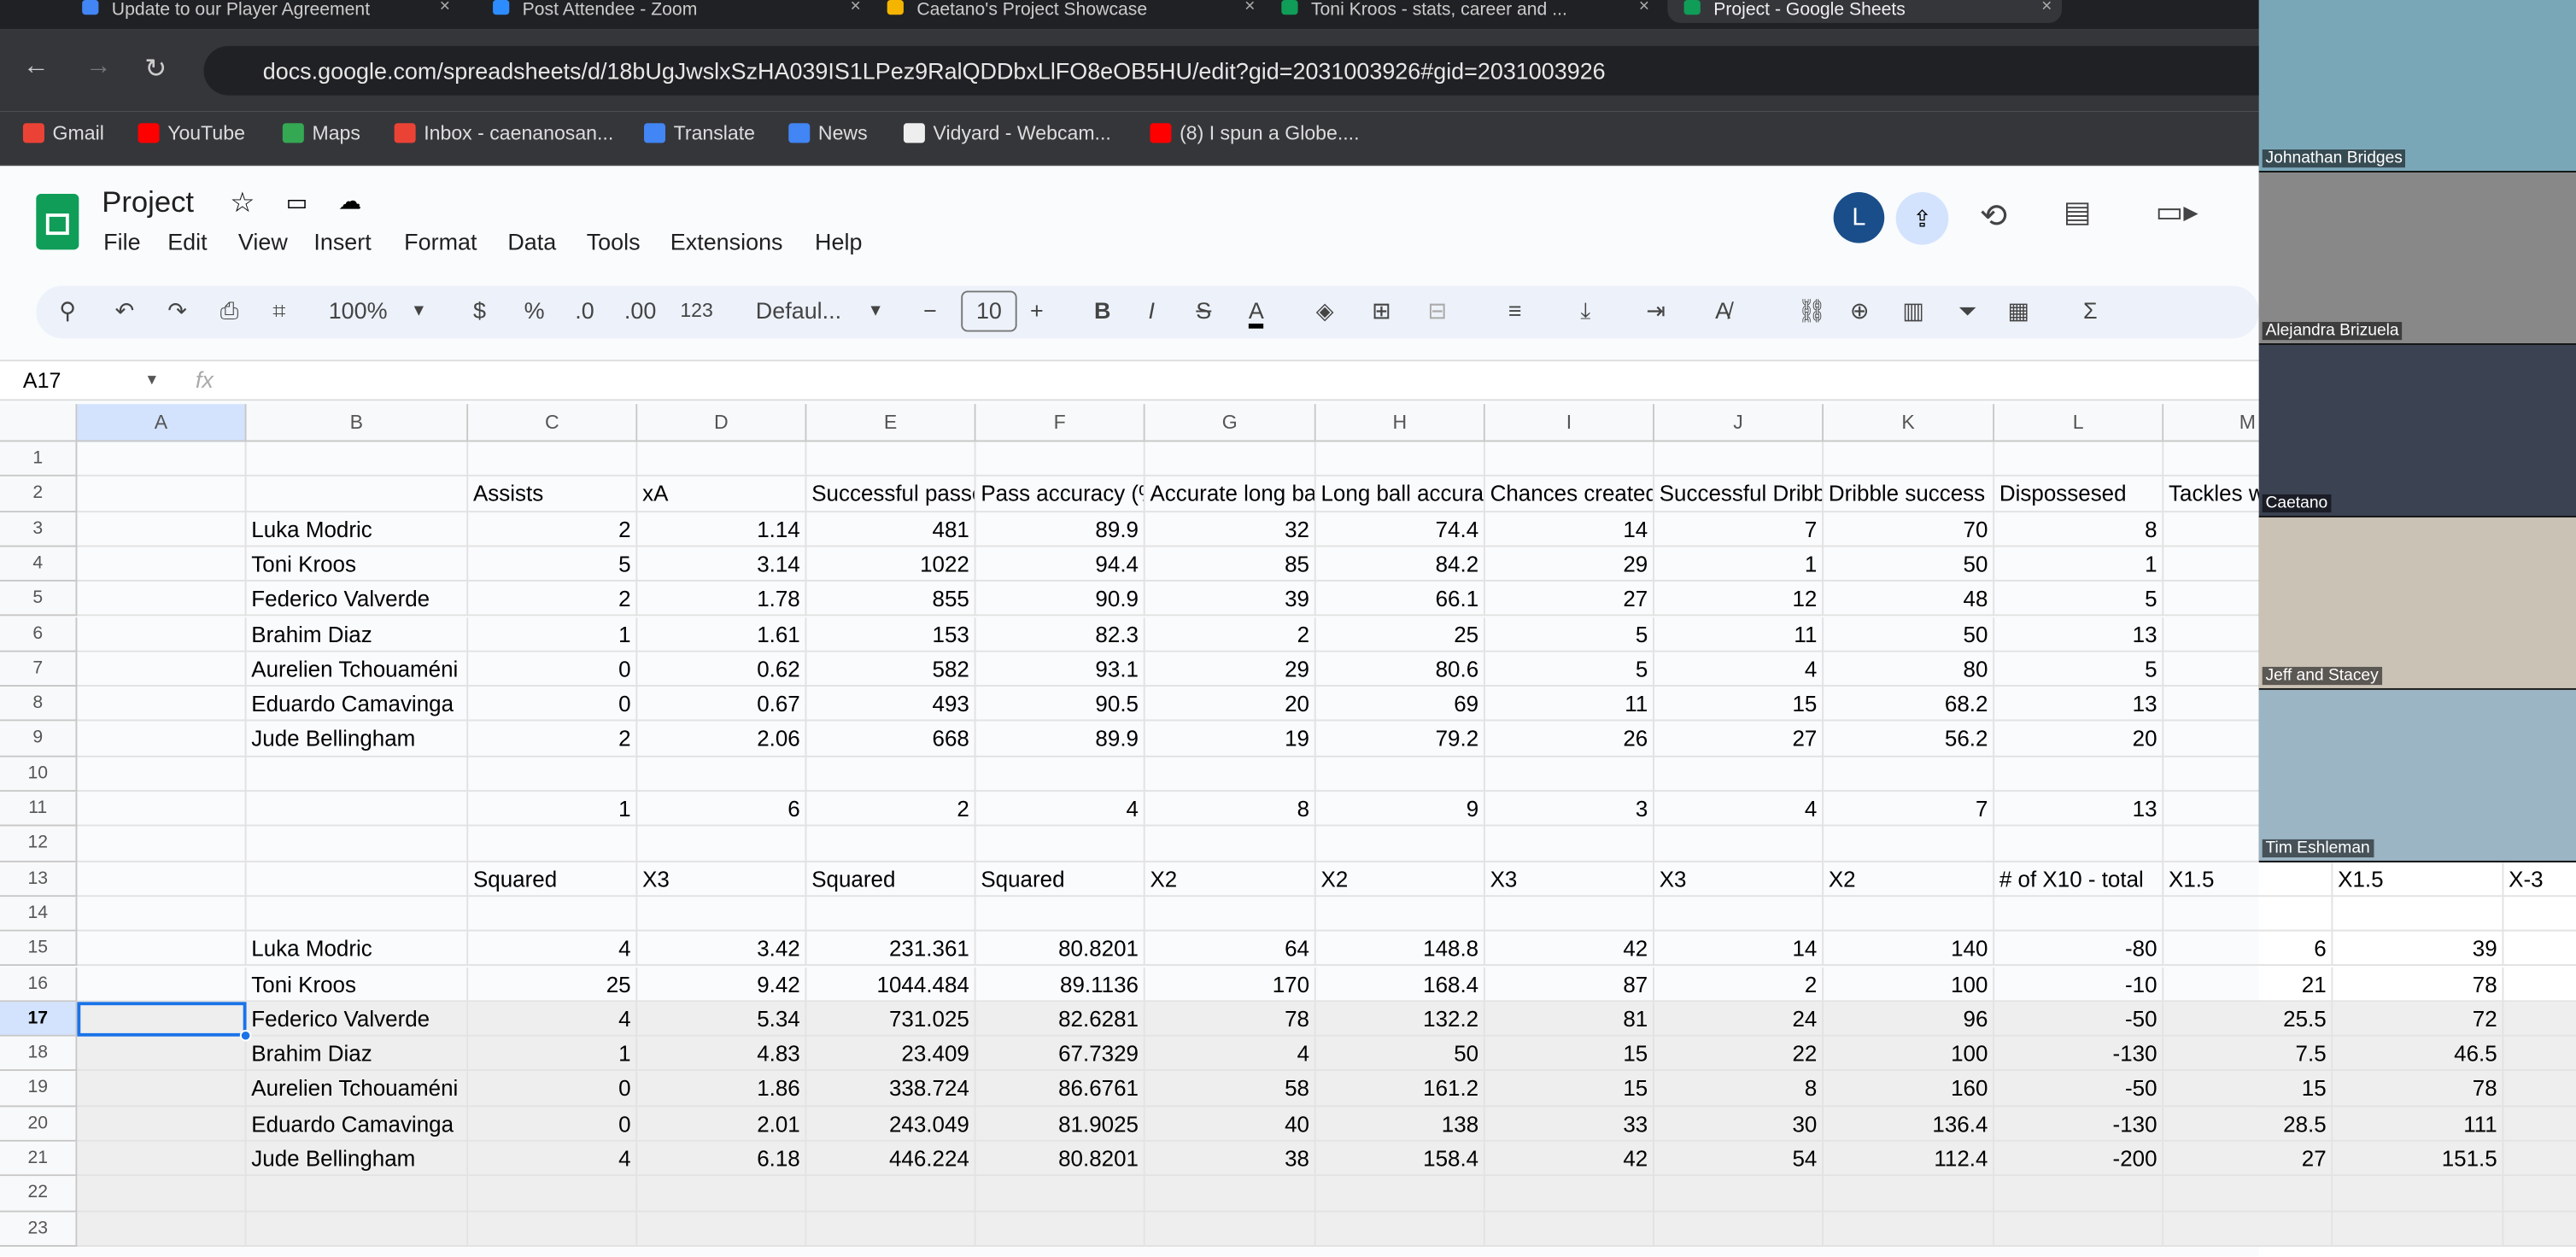  What do you see at coordinates (1739, 1194) in the screenshot?
I see `cell-J22` at bounding box center [1739, 1194].